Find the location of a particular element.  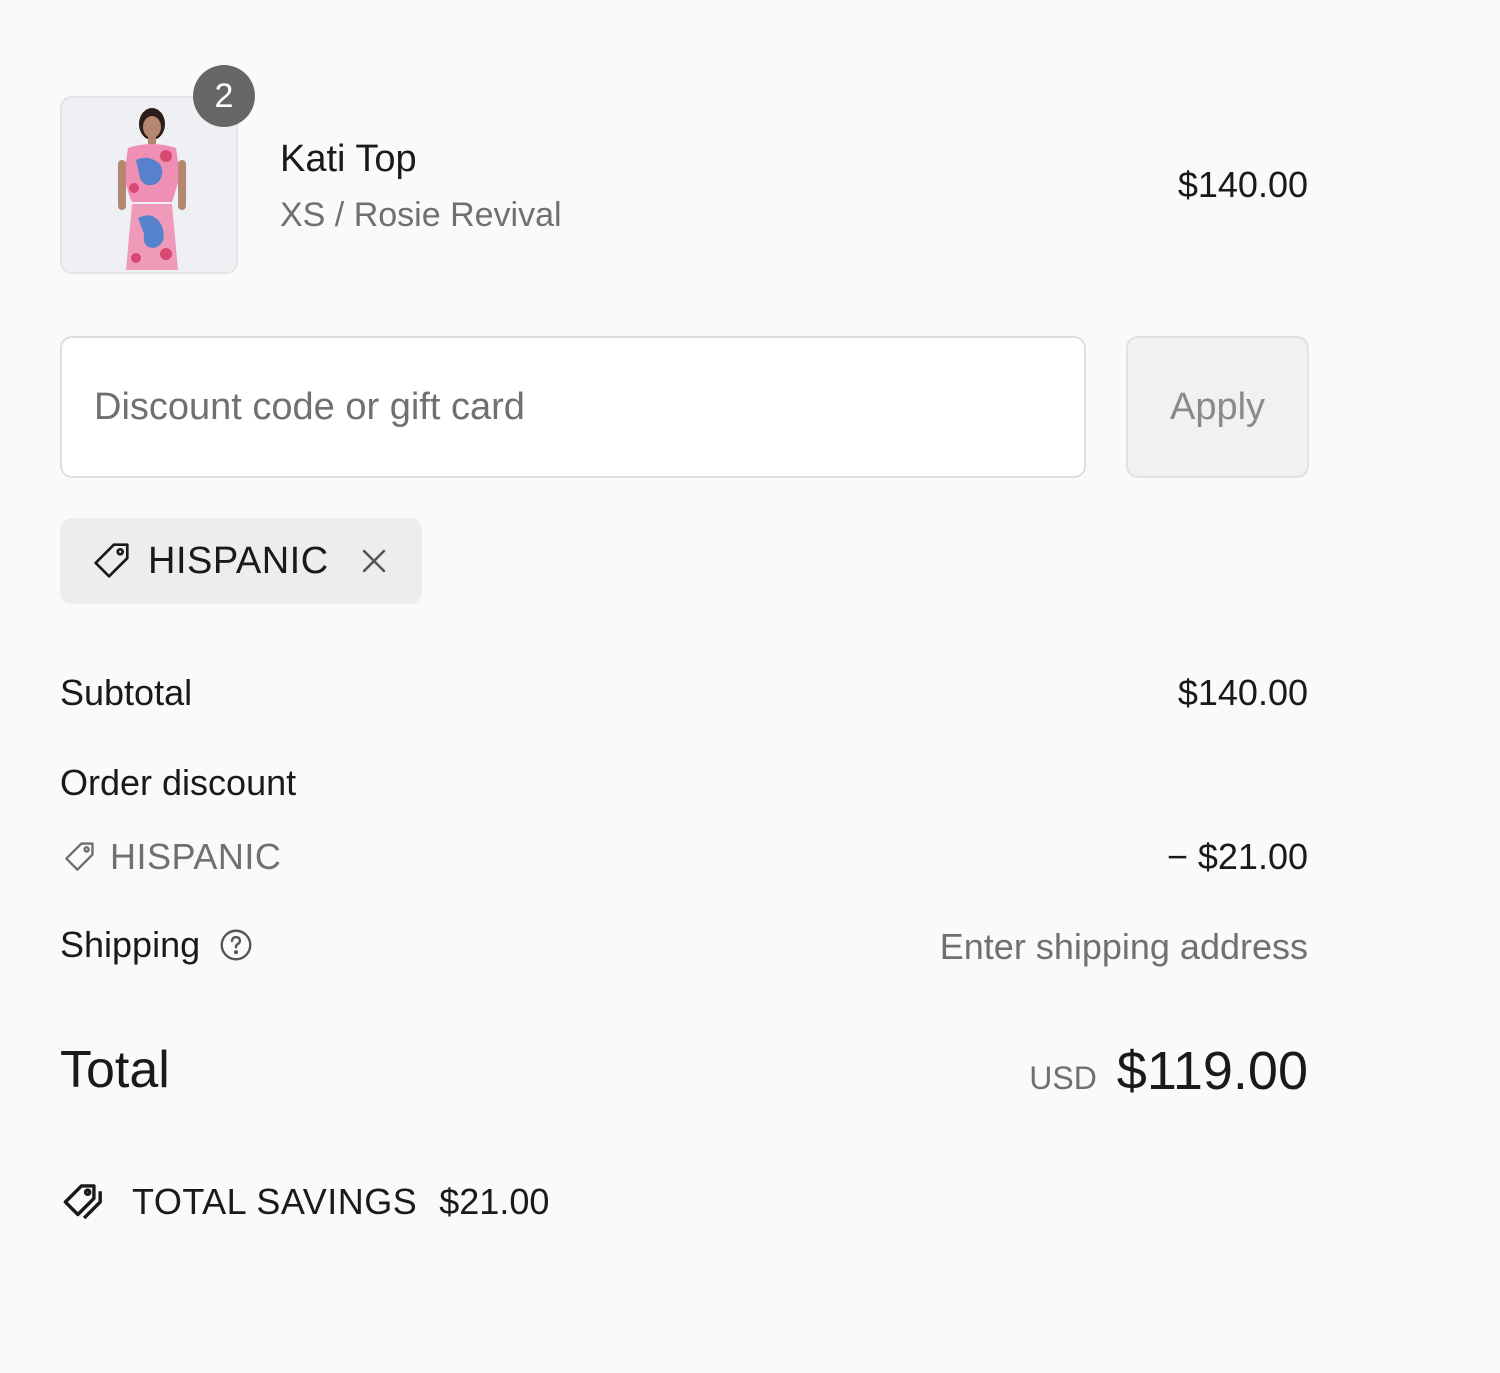

subtotal-label: Subtotal is located at coordinates (126, 692).